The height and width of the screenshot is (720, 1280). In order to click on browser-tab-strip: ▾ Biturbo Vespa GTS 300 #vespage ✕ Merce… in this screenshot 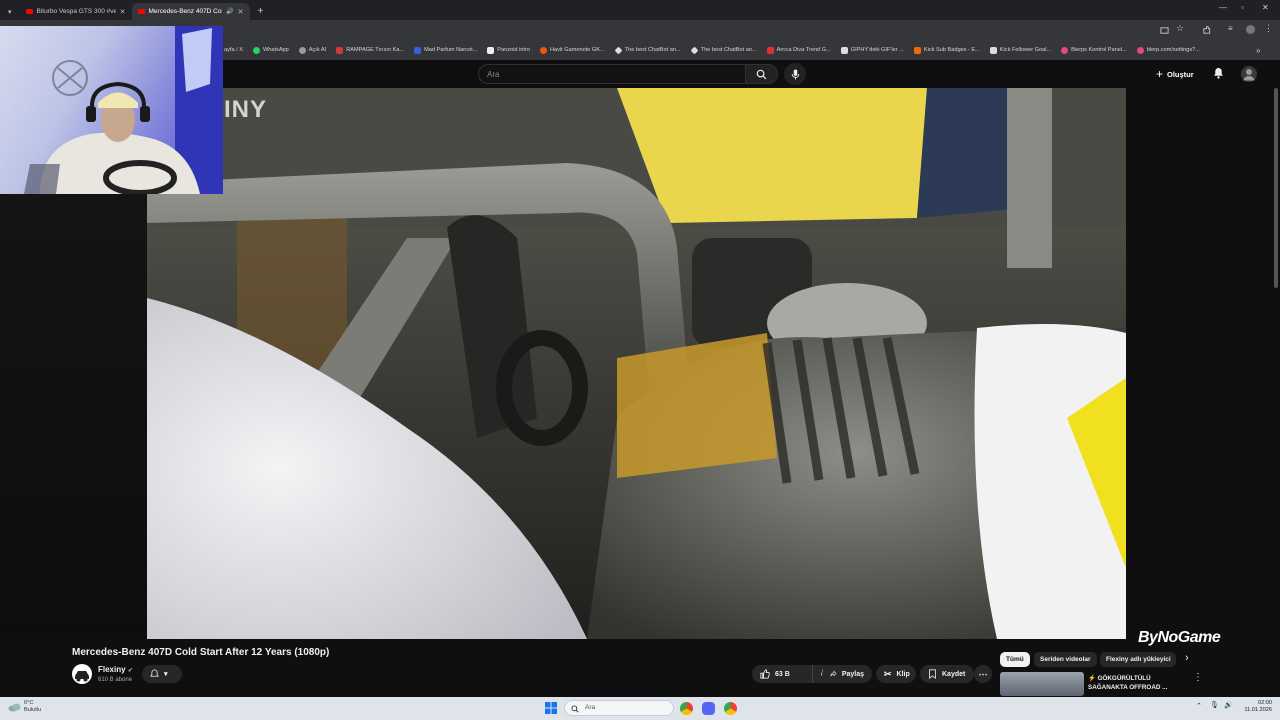, I will do `click(640, 10)`.